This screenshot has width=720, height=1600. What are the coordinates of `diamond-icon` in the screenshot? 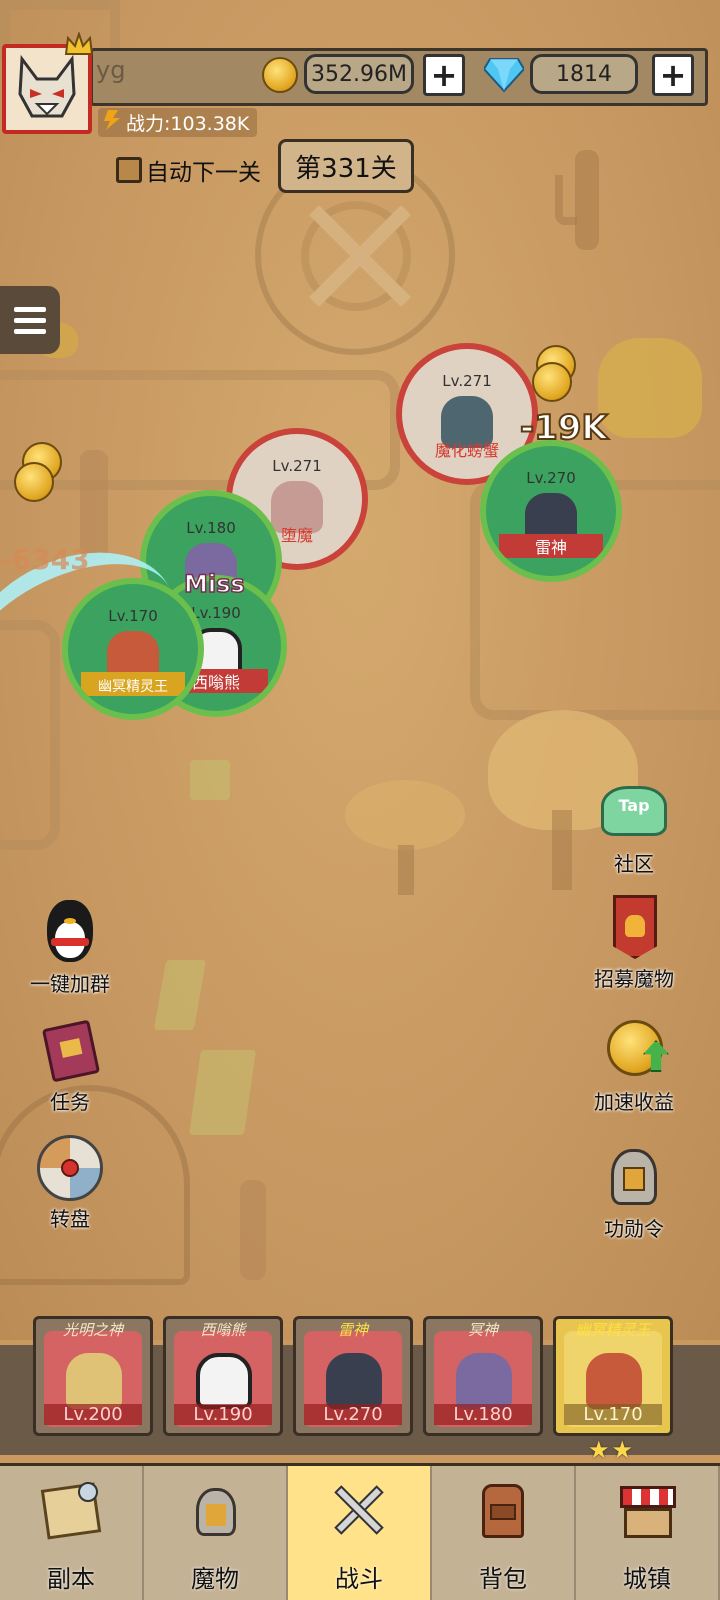 It's located at (504, 75).